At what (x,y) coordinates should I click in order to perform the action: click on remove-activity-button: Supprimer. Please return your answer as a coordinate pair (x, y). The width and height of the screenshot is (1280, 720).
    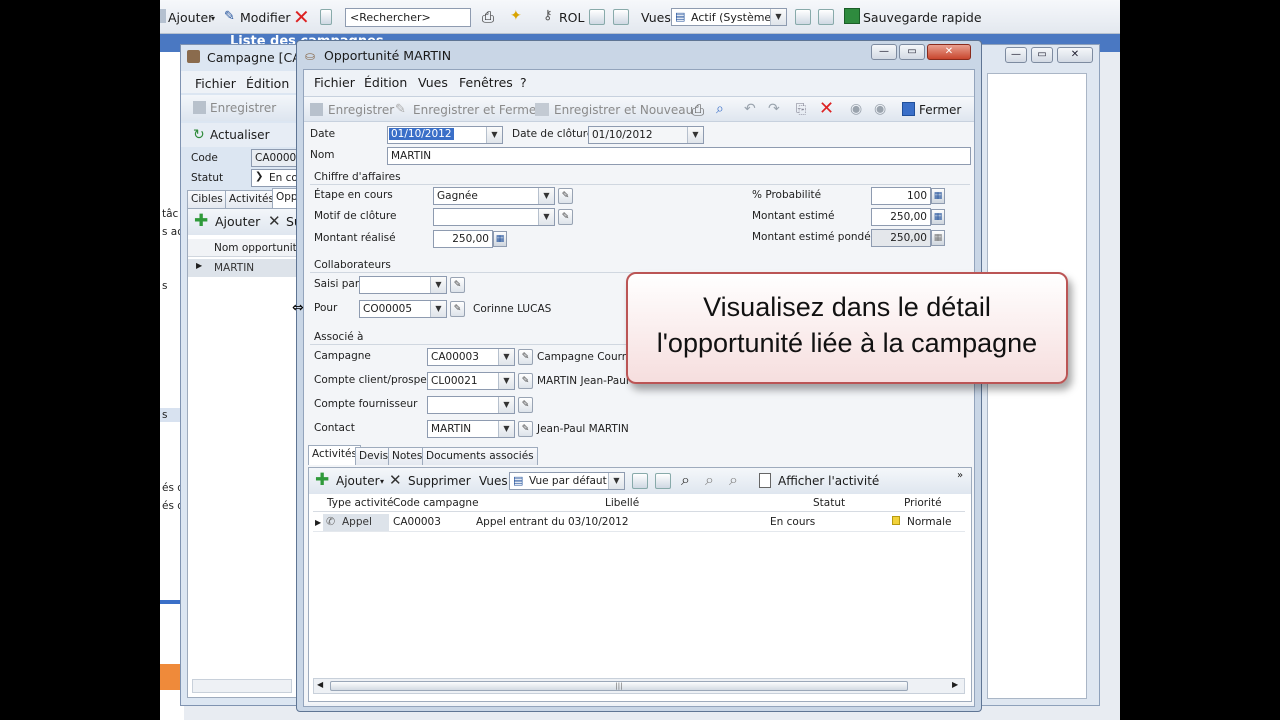
    Looking at the image, I should click on (439, 481).